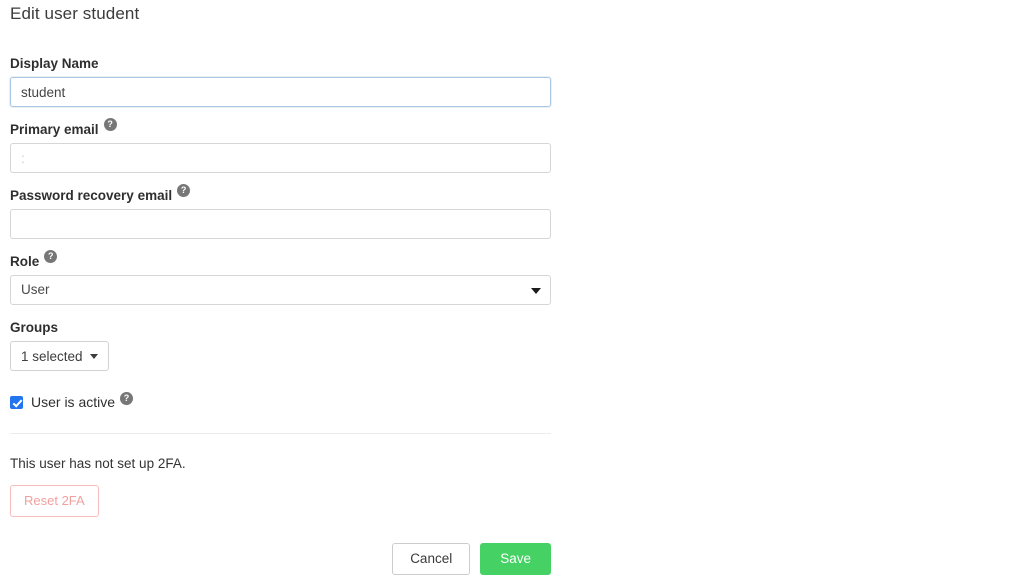 The width and height of the screenshot is (1024, 585). I want to click on groups-selected-count: 1 selected, so click(52, 356).